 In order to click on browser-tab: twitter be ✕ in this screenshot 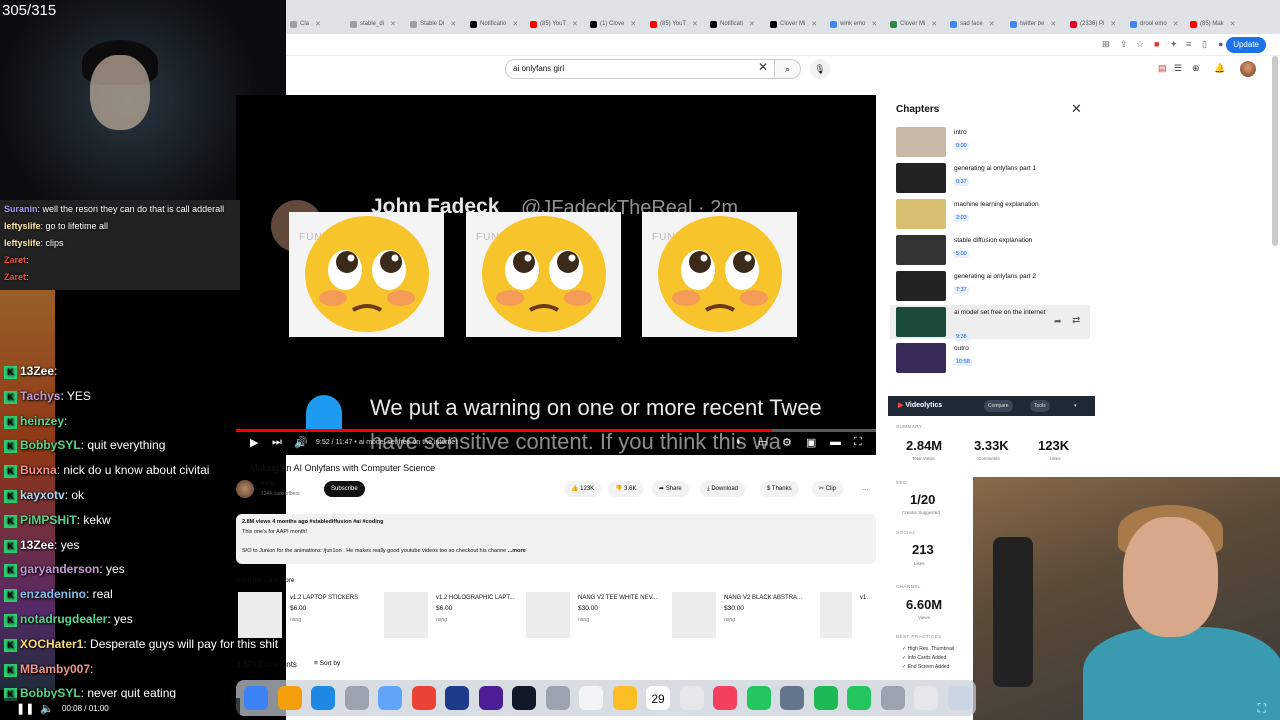, I will do `click(1033, 24)`.